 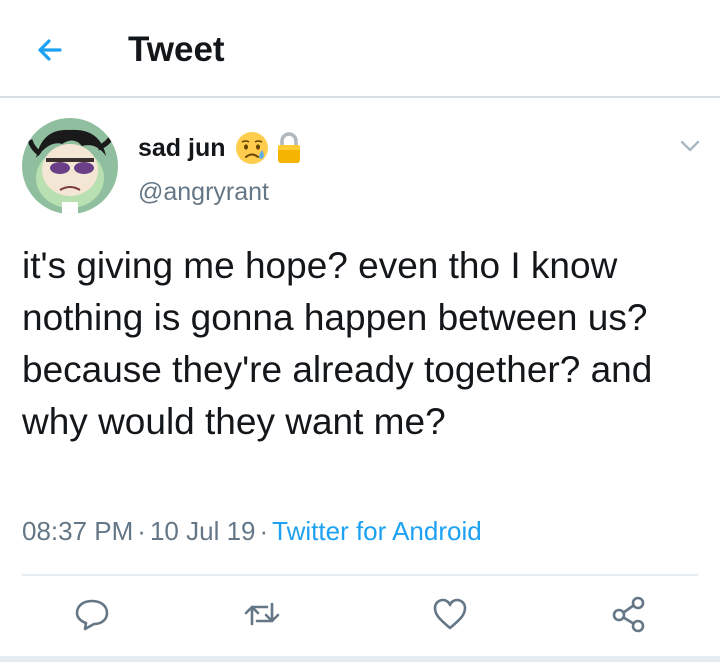 What do you see at coordinates (251, 148) in the screenshot?
I see `sad-sweat-face-emoji` at bounding box center [251, 148].